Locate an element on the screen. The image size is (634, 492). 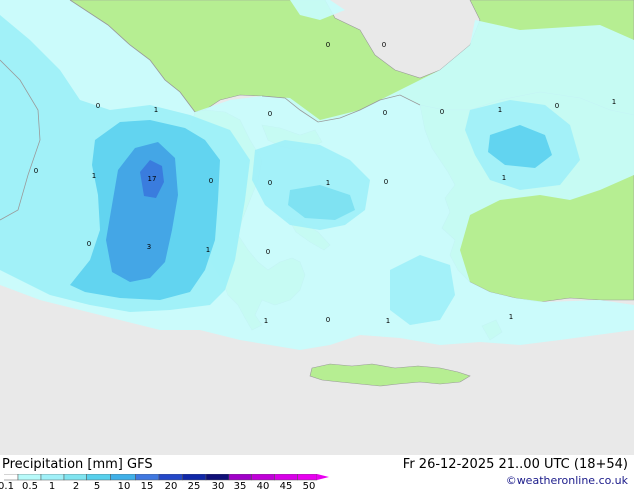
legend-tick-label: 10 is located at coordinates (124, 486).